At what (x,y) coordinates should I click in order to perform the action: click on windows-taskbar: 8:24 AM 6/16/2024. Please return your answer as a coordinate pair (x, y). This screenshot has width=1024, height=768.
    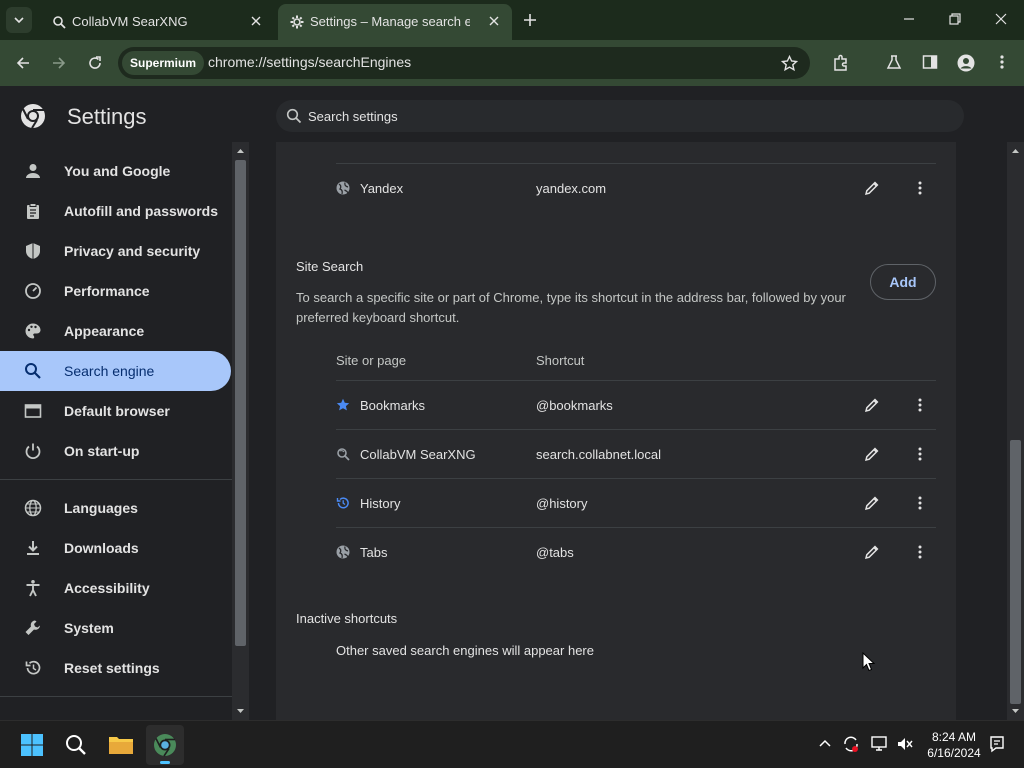
    Looking at the image, I should click on (512, 744).